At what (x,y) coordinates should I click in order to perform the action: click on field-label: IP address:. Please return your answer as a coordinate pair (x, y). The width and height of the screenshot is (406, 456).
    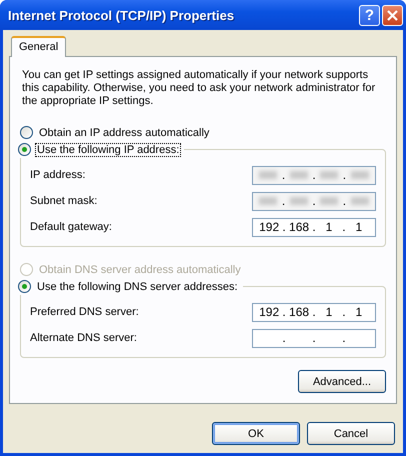
    Looking at the image, I should click on (58, 175).